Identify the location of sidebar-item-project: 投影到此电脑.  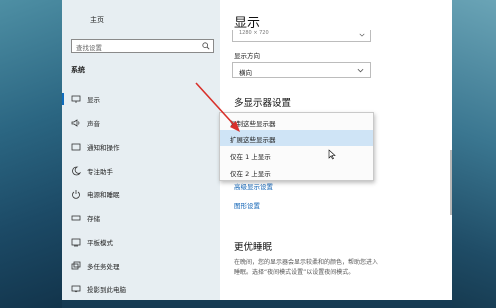
(141, 289).